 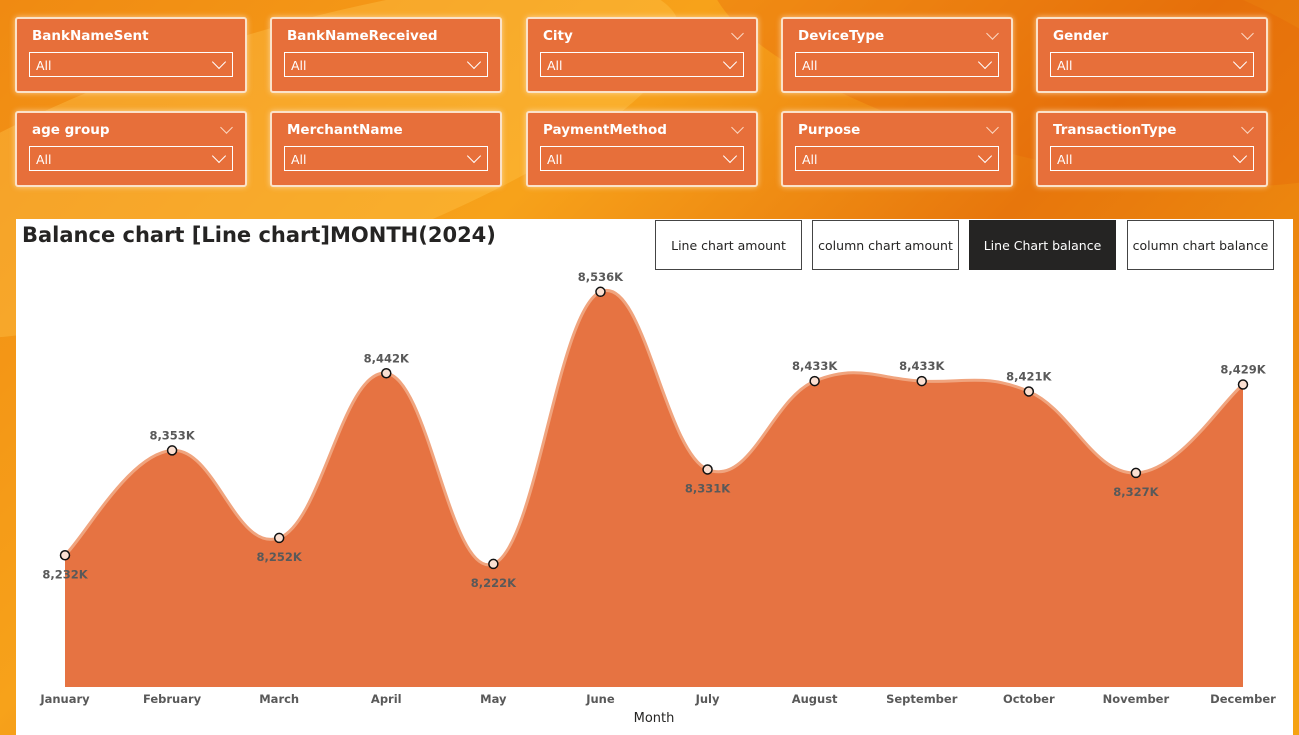 I want to click on data-label: 8,421K, so click(x=1029, y=376).